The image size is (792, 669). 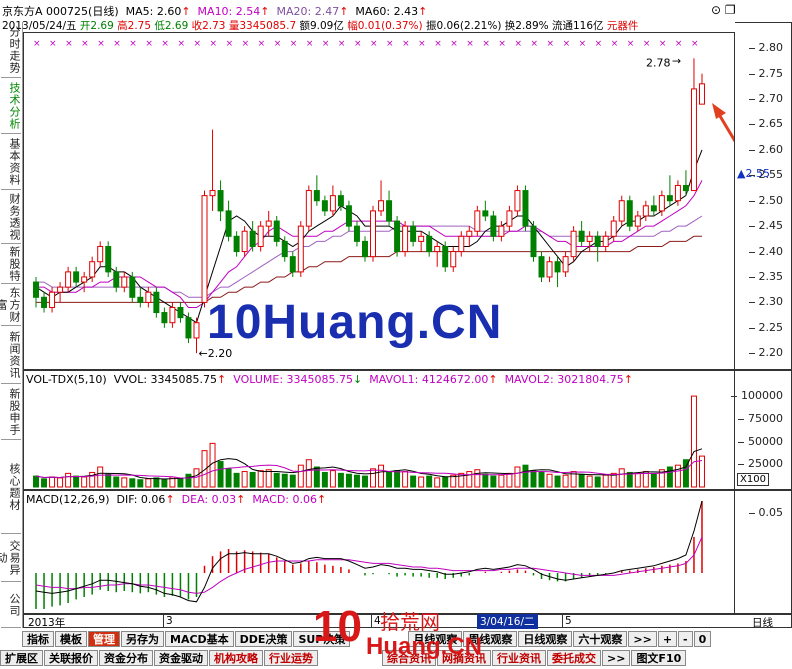 I want to click on toolbar2-button-13: >>, so click(x=616, y=658).